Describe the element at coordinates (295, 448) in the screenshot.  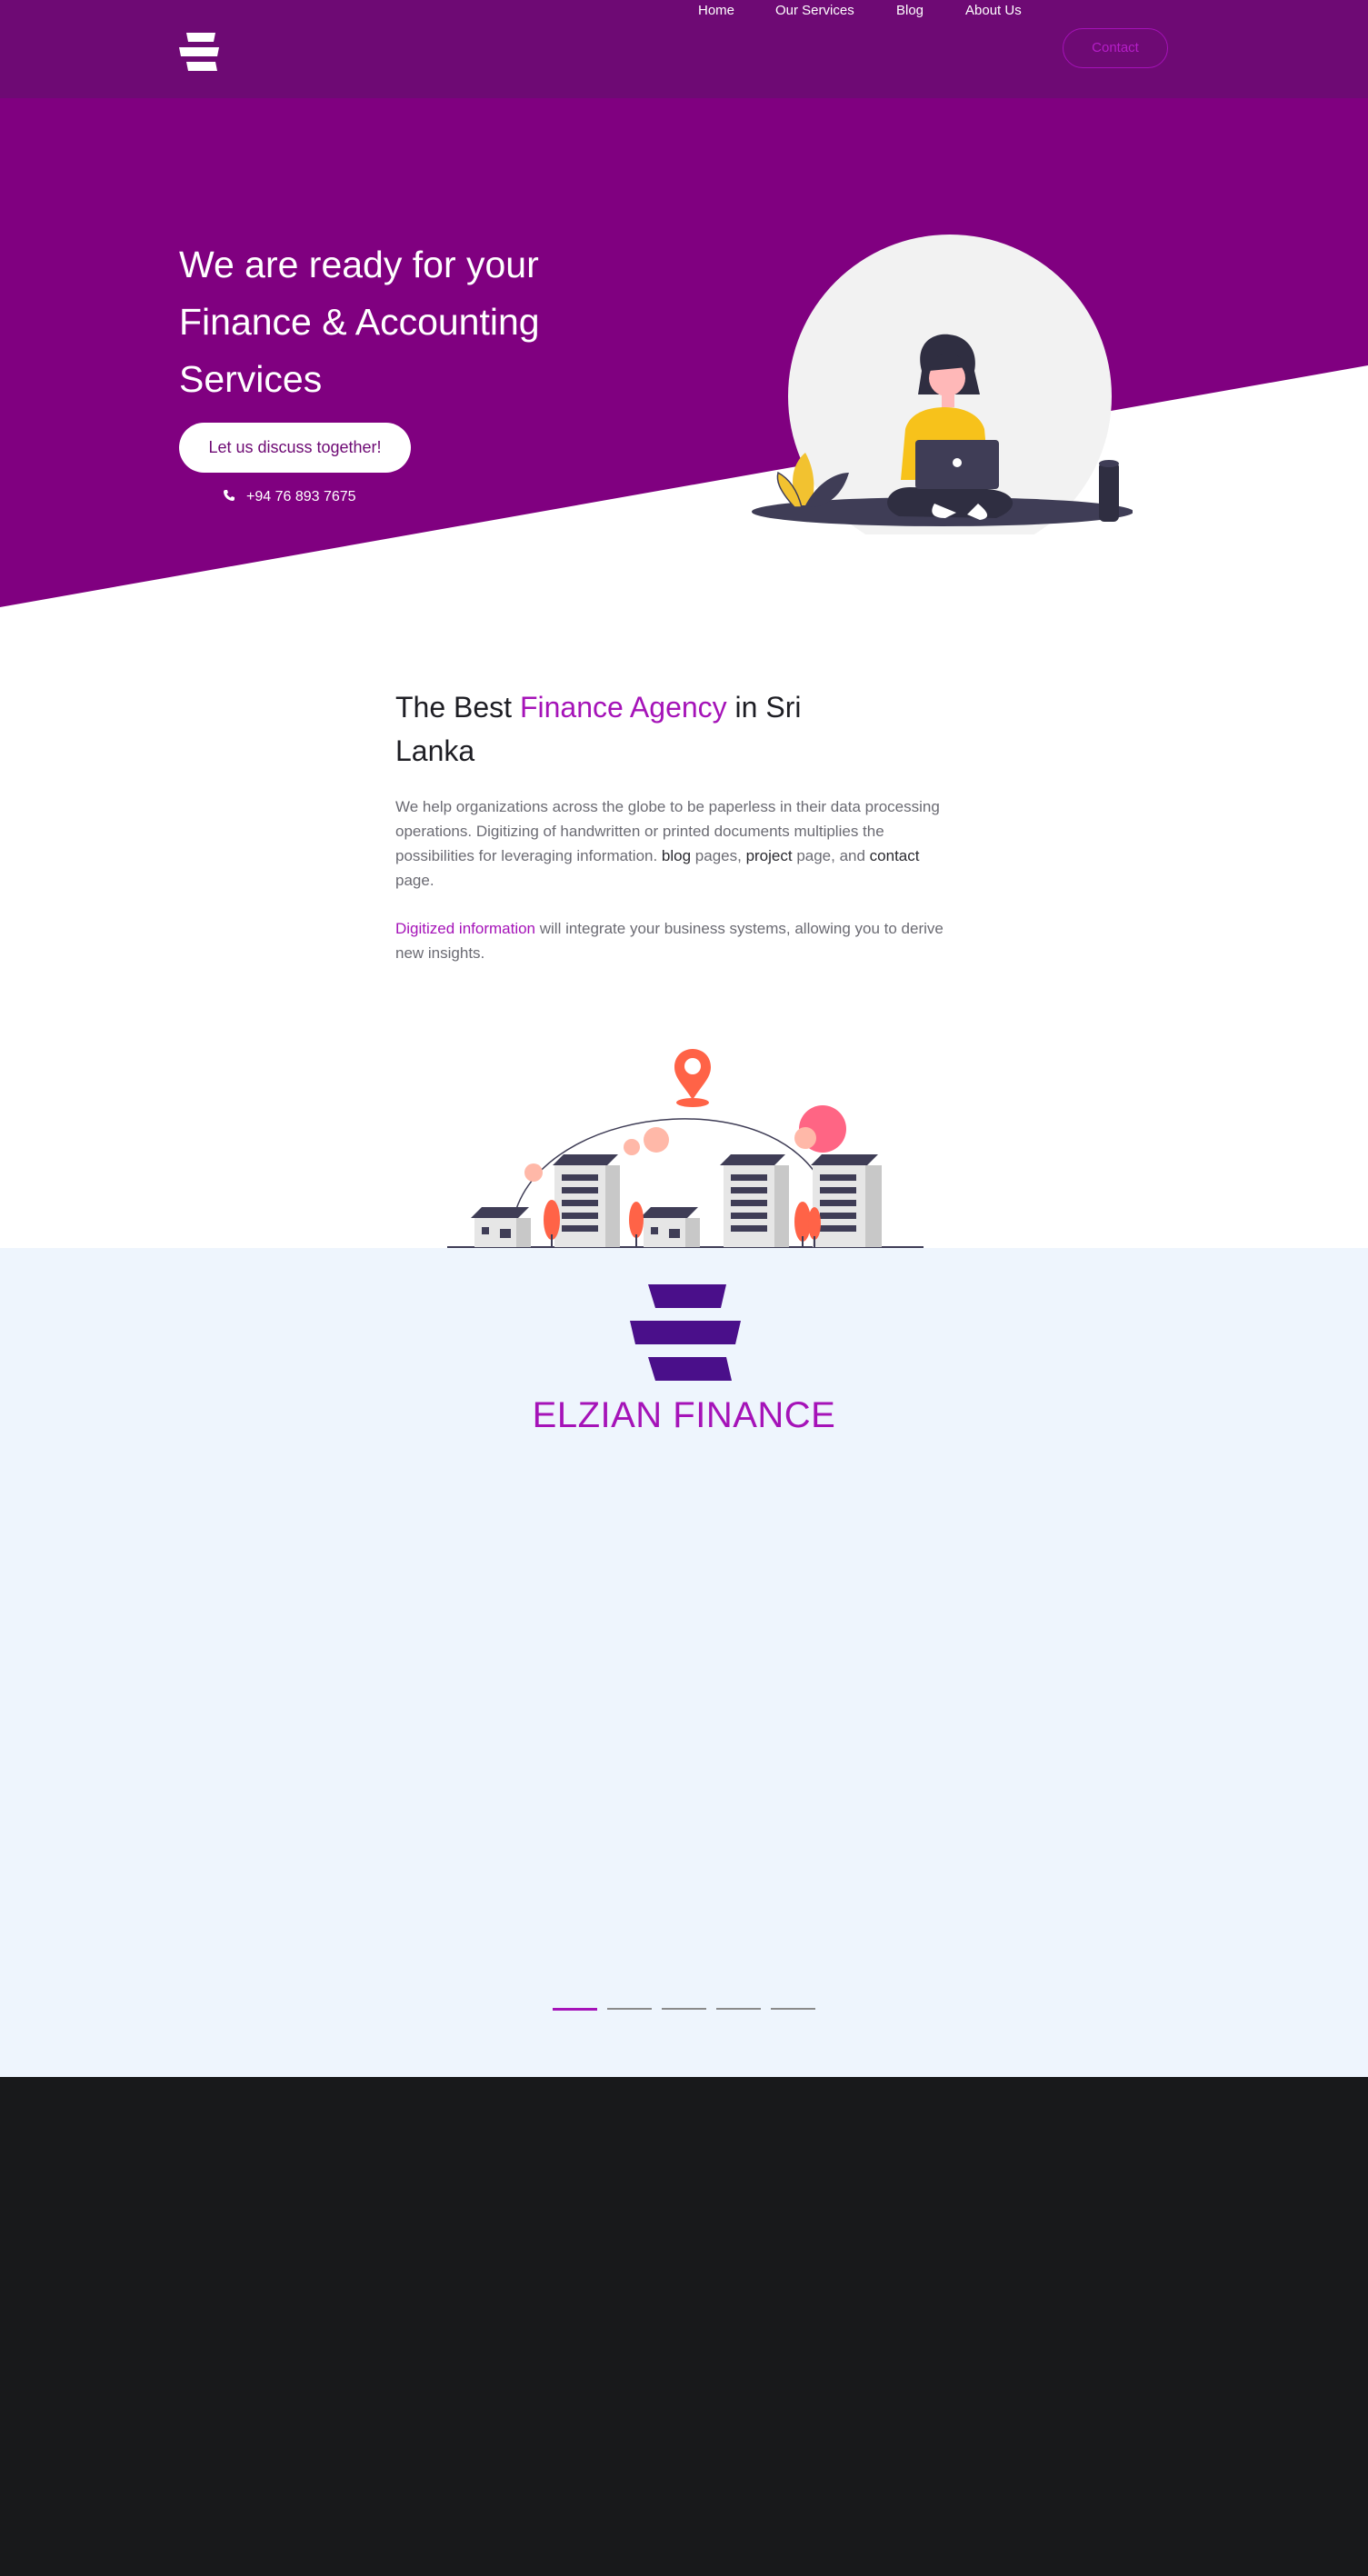
I see `discuss-button: Let us discuss together!` at that location.